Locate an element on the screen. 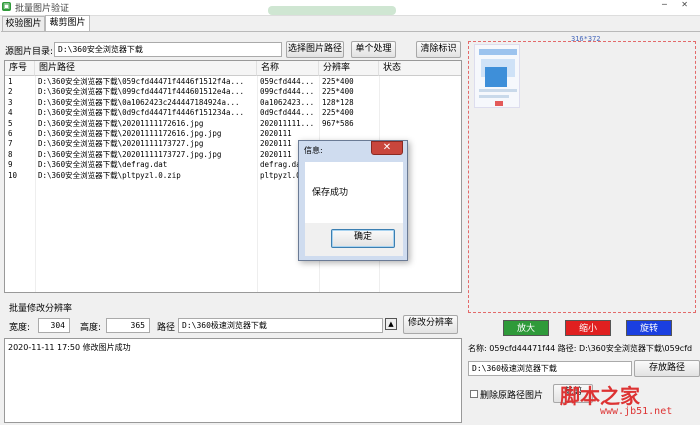 Image resolution: width=700 pixels, height=425 pixels. dialog-close-icon: ✕ is located at coordinates (387, 148).